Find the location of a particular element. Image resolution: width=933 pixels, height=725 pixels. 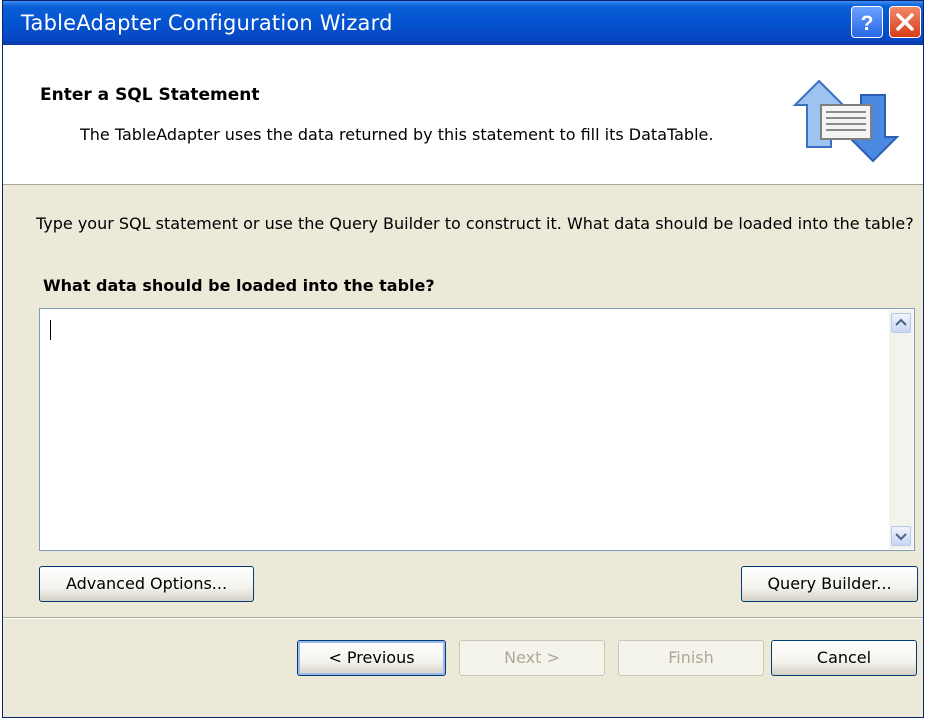

help-button: ? is located at coordinates (867, 22).